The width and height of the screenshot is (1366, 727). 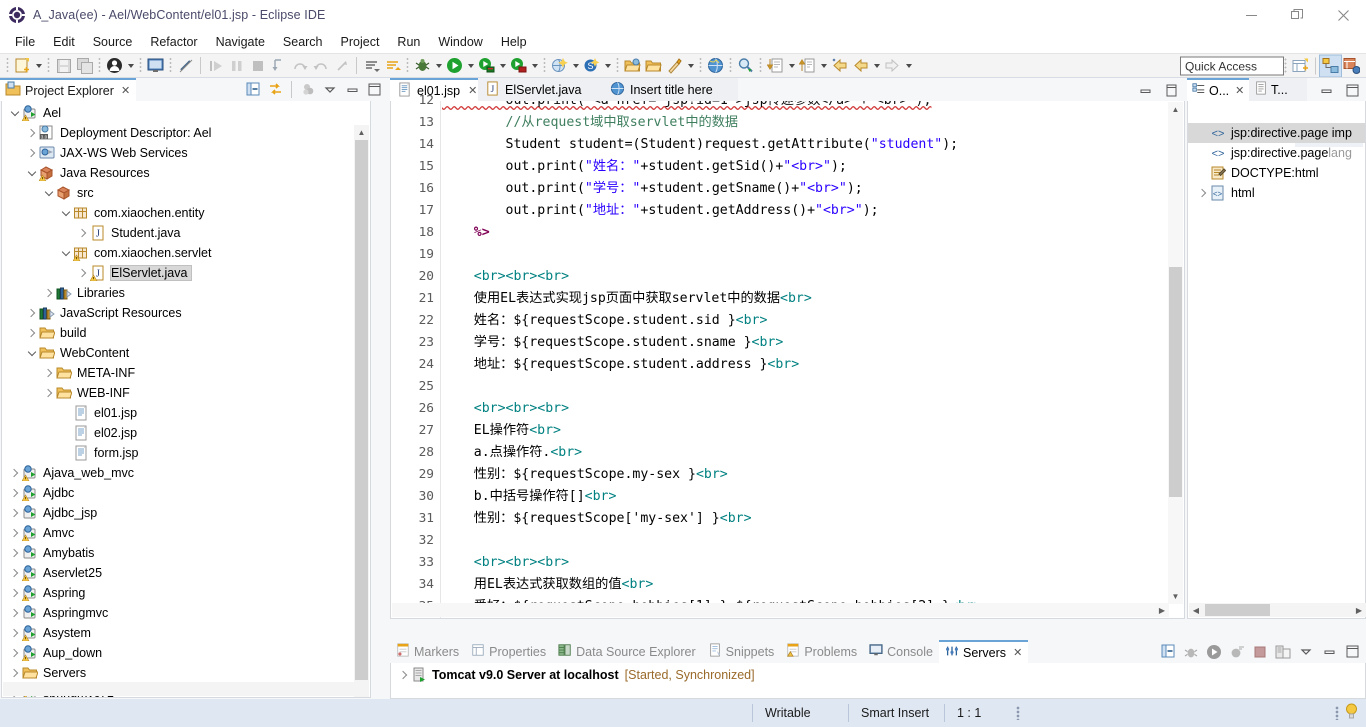 I want to click on tree-item: Libraries, so click(x=186, y=293).